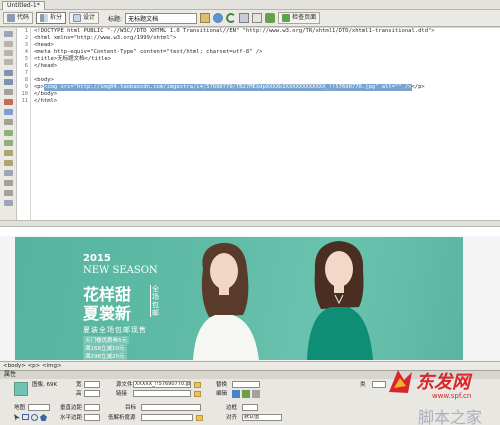 Image resolution: width=500 pixels, height=425 pixels. Describe the element at coordinates (231, 18) in the screenshot. I see `refresh-icon` at that location.